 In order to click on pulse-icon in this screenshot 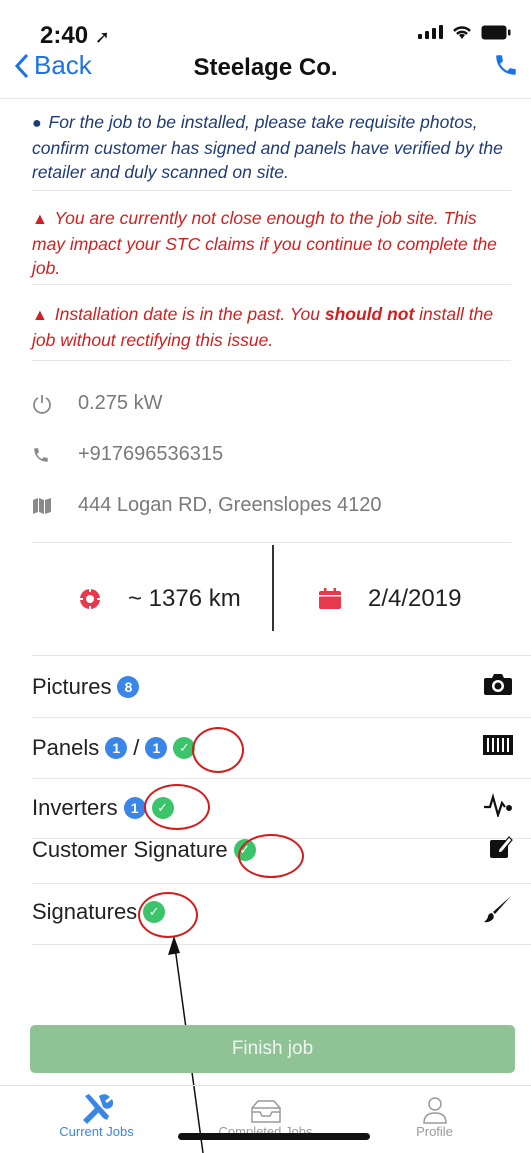, I will do `click(498, 808)`.